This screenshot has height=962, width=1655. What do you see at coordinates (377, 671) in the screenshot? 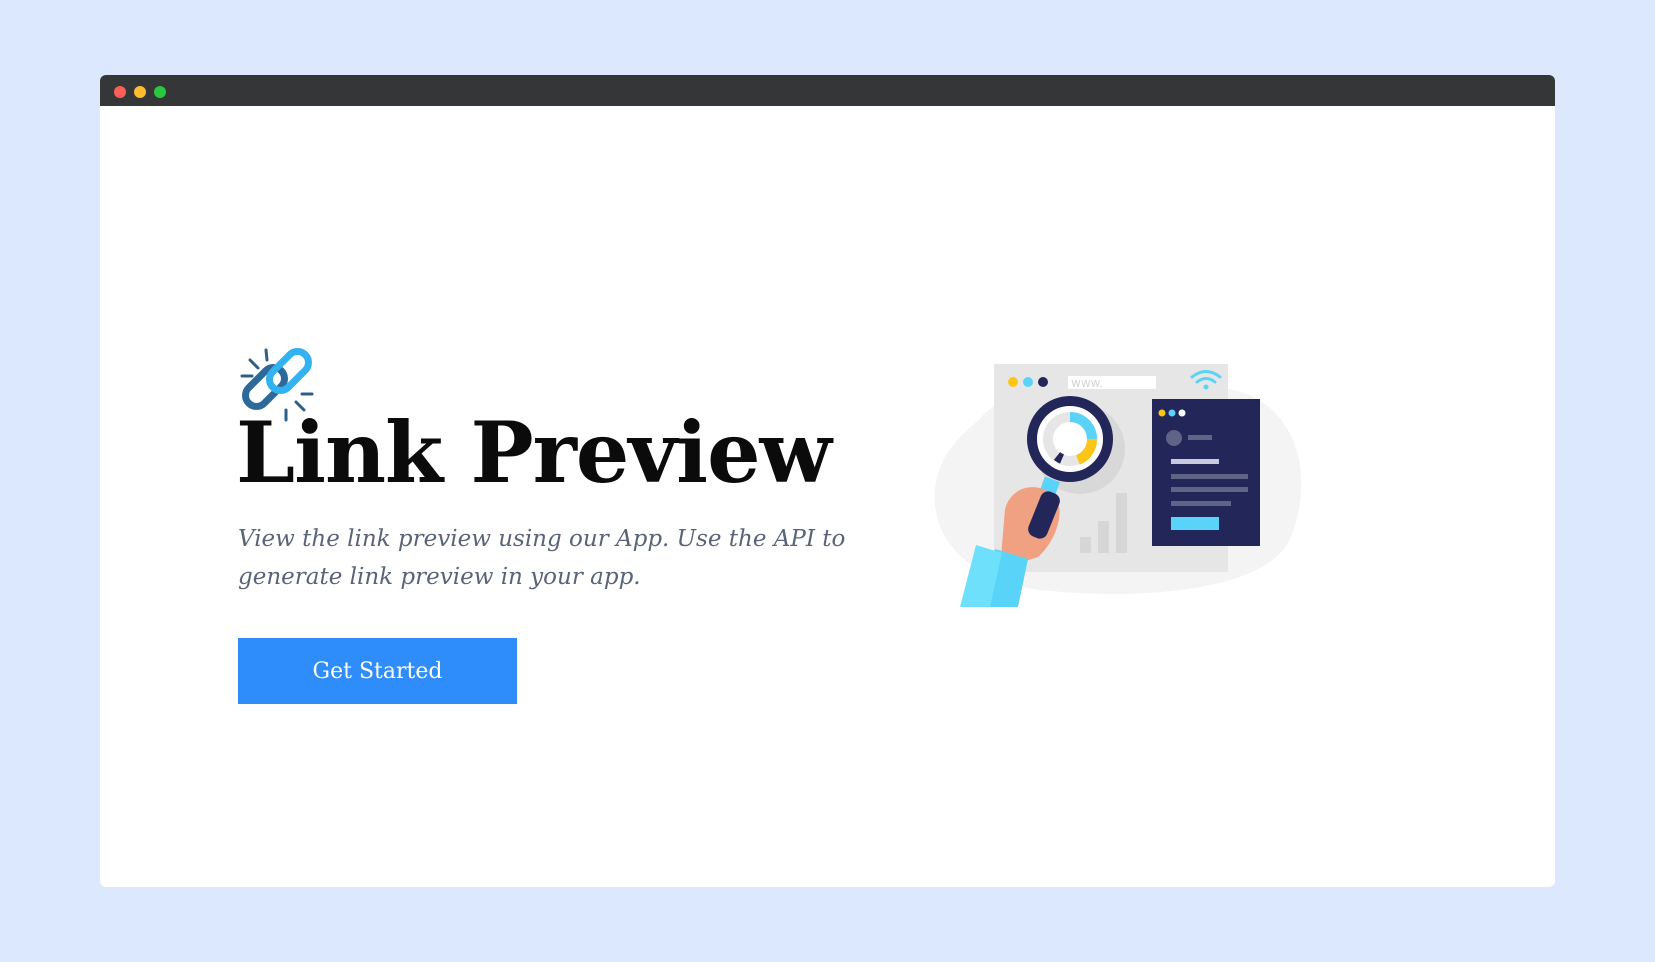
I see `get-started-button: Get Started` at bounding box center [377, 671].